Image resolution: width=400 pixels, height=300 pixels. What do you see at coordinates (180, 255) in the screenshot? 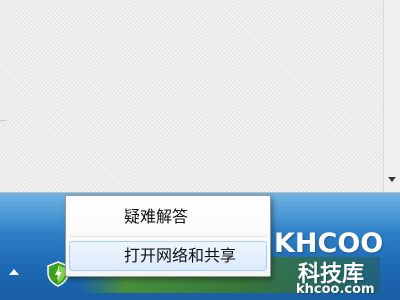
I see `menu-item-label: 打开网络和共享` at bounding box center [180, 255].